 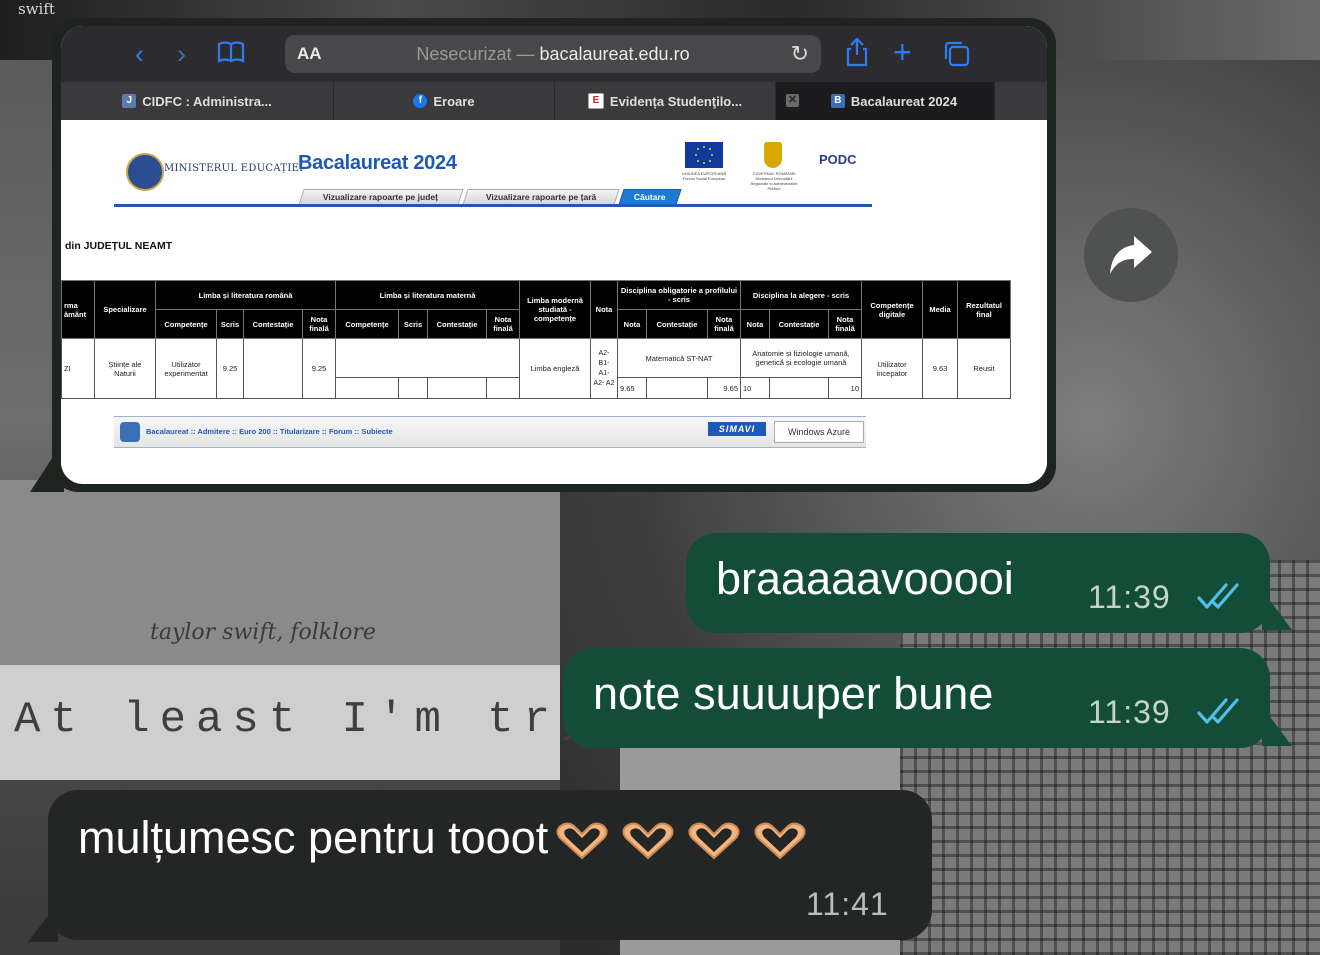 What do you see at coordinates (865, 578) in the screenshot?
I see `message-text: braaaaavooooi` at bounding box center [865, 578].